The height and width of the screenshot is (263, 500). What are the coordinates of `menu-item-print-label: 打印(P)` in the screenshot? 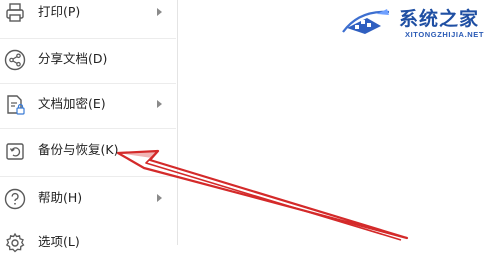 It's located at (59, 11).